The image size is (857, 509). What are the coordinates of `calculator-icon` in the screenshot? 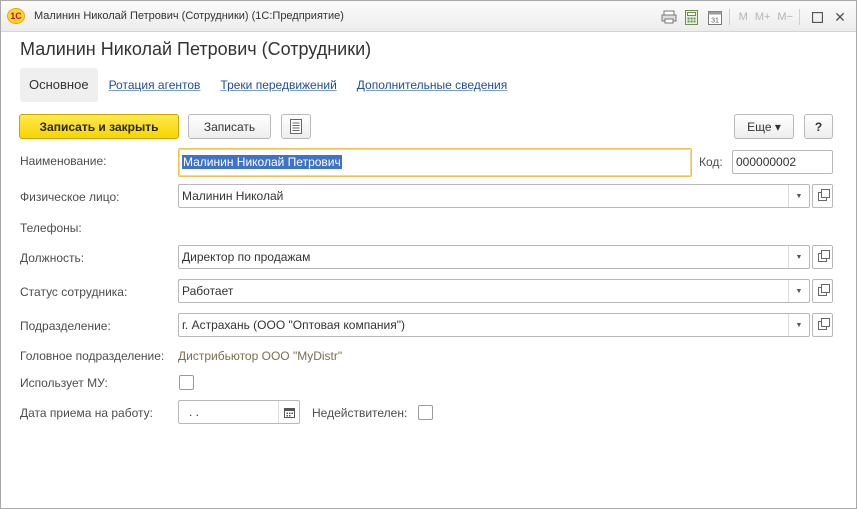 It's located at (692, 17).